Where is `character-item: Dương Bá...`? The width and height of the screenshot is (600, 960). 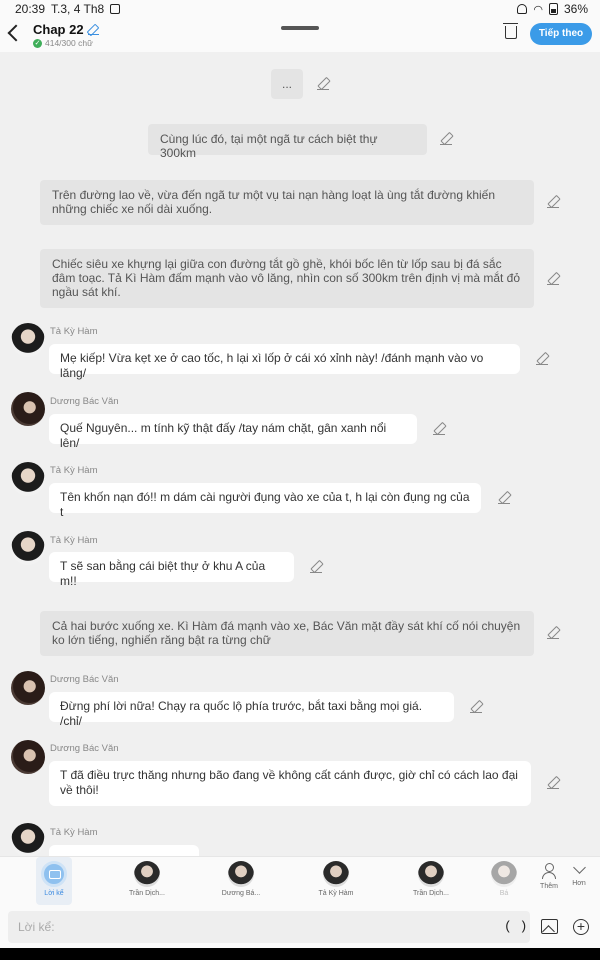
character-item: Dương Bá... is located at coordinates (241, 879).